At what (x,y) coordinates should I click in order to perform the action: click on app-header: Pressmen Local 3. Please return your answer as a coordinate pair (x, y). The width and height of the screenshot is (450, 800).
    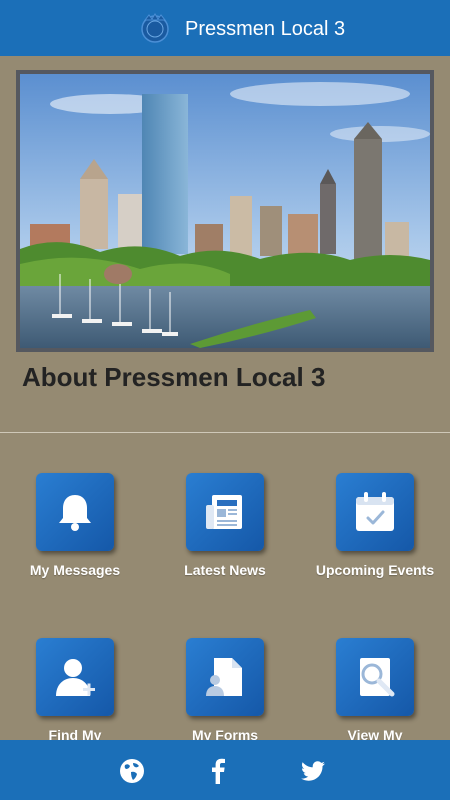
    Looking at the image, I should click on (225, 28).